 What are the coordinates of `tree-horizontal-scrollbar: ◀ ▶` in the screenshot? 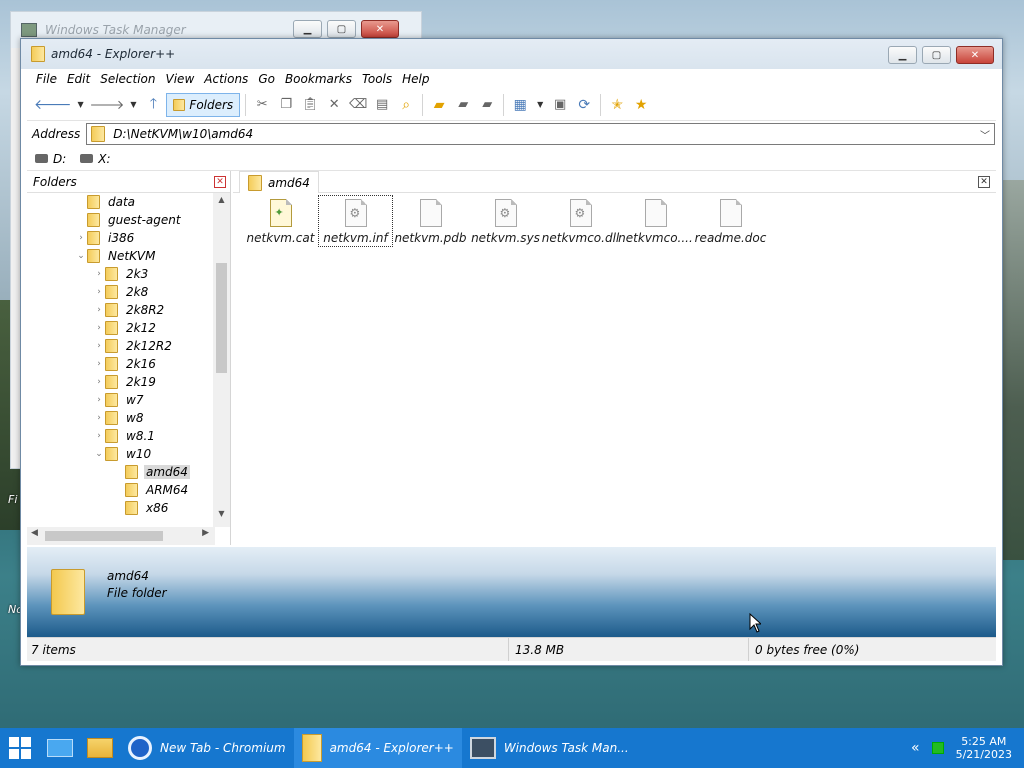 It's located at (121, 536).